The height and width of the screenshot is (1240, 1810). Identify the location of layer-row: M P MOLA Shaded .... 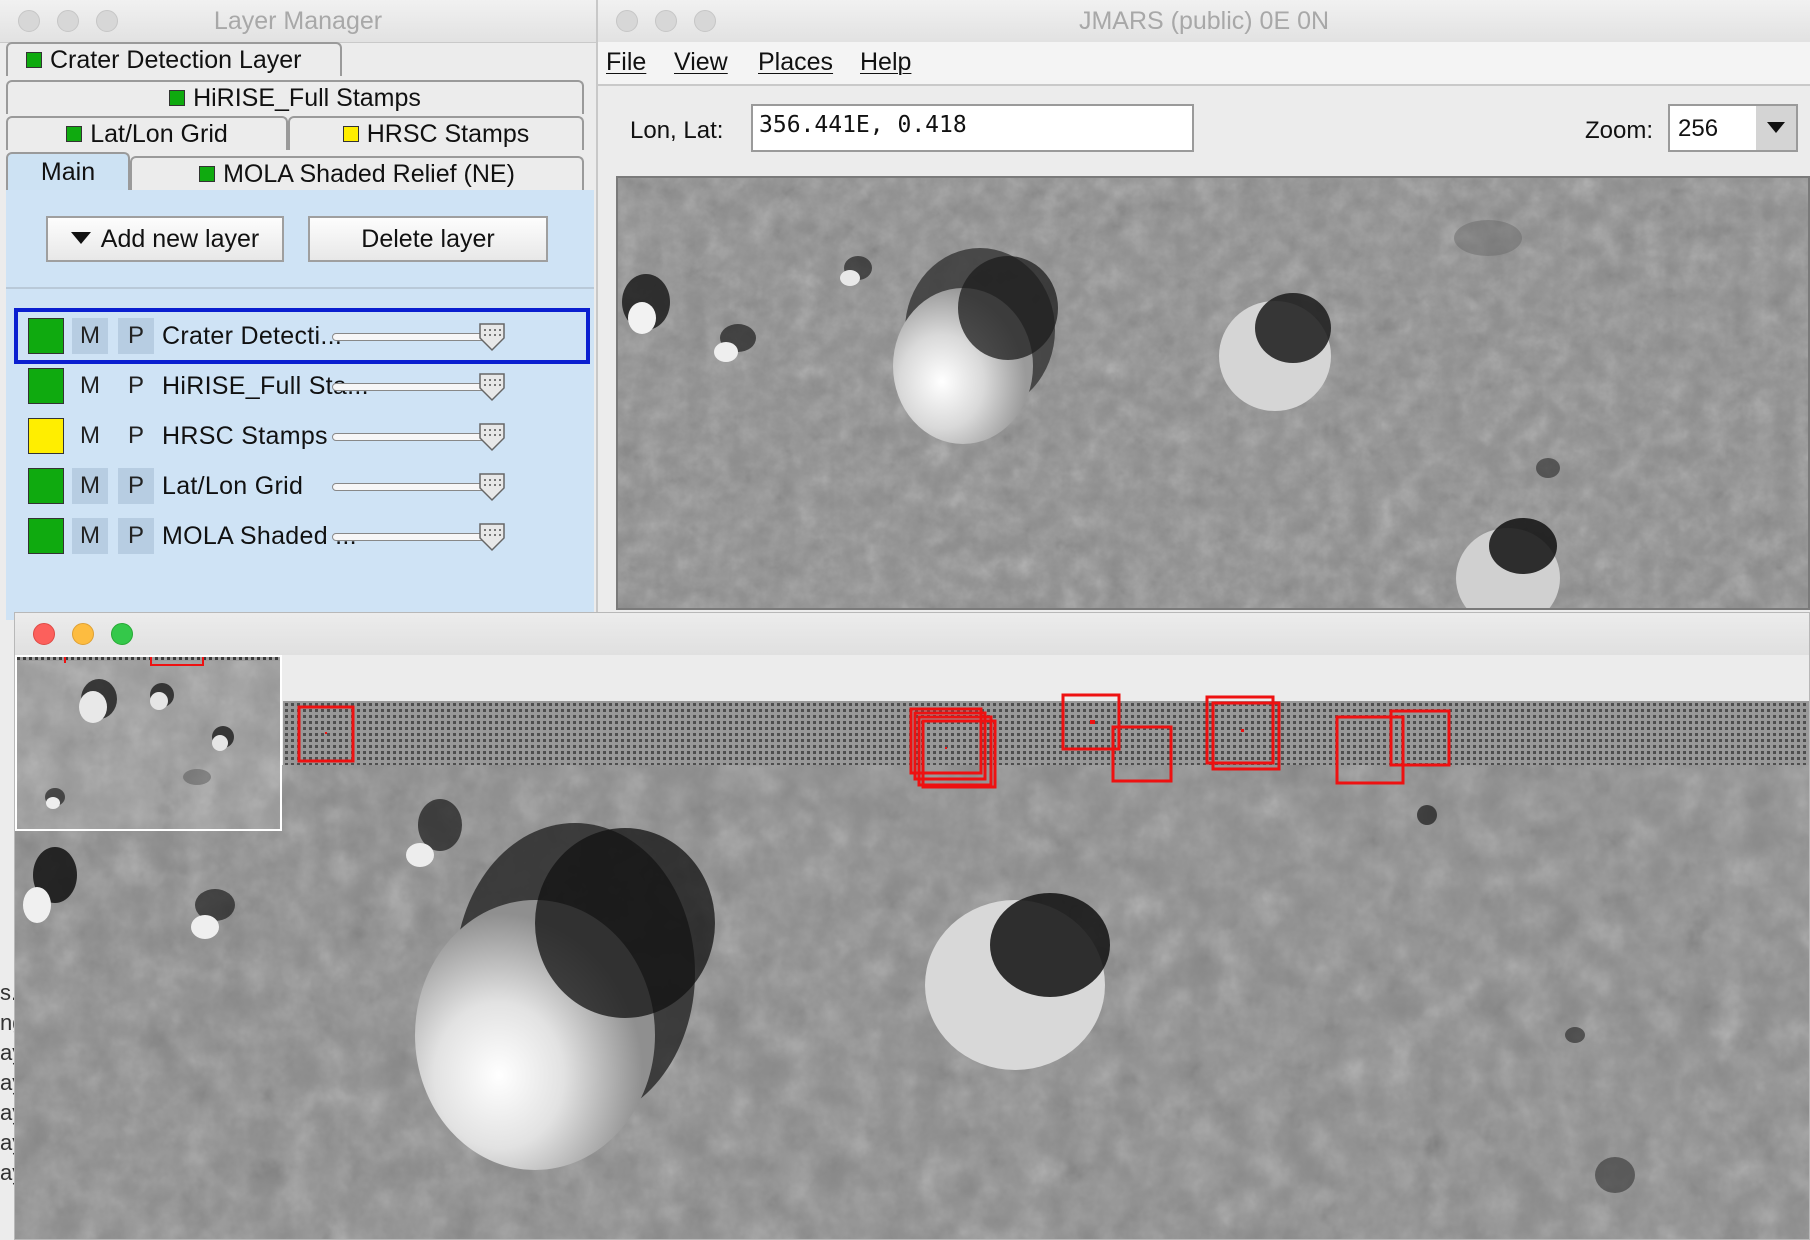
(302, 536).